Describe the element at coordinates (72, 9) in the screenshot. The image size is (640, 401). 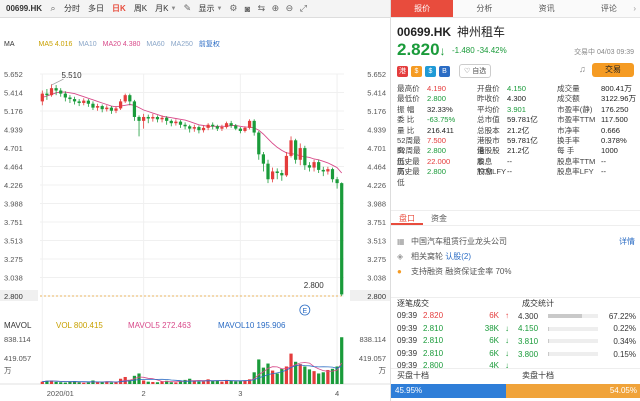
I see `tab-intraday: 分时` at that location.